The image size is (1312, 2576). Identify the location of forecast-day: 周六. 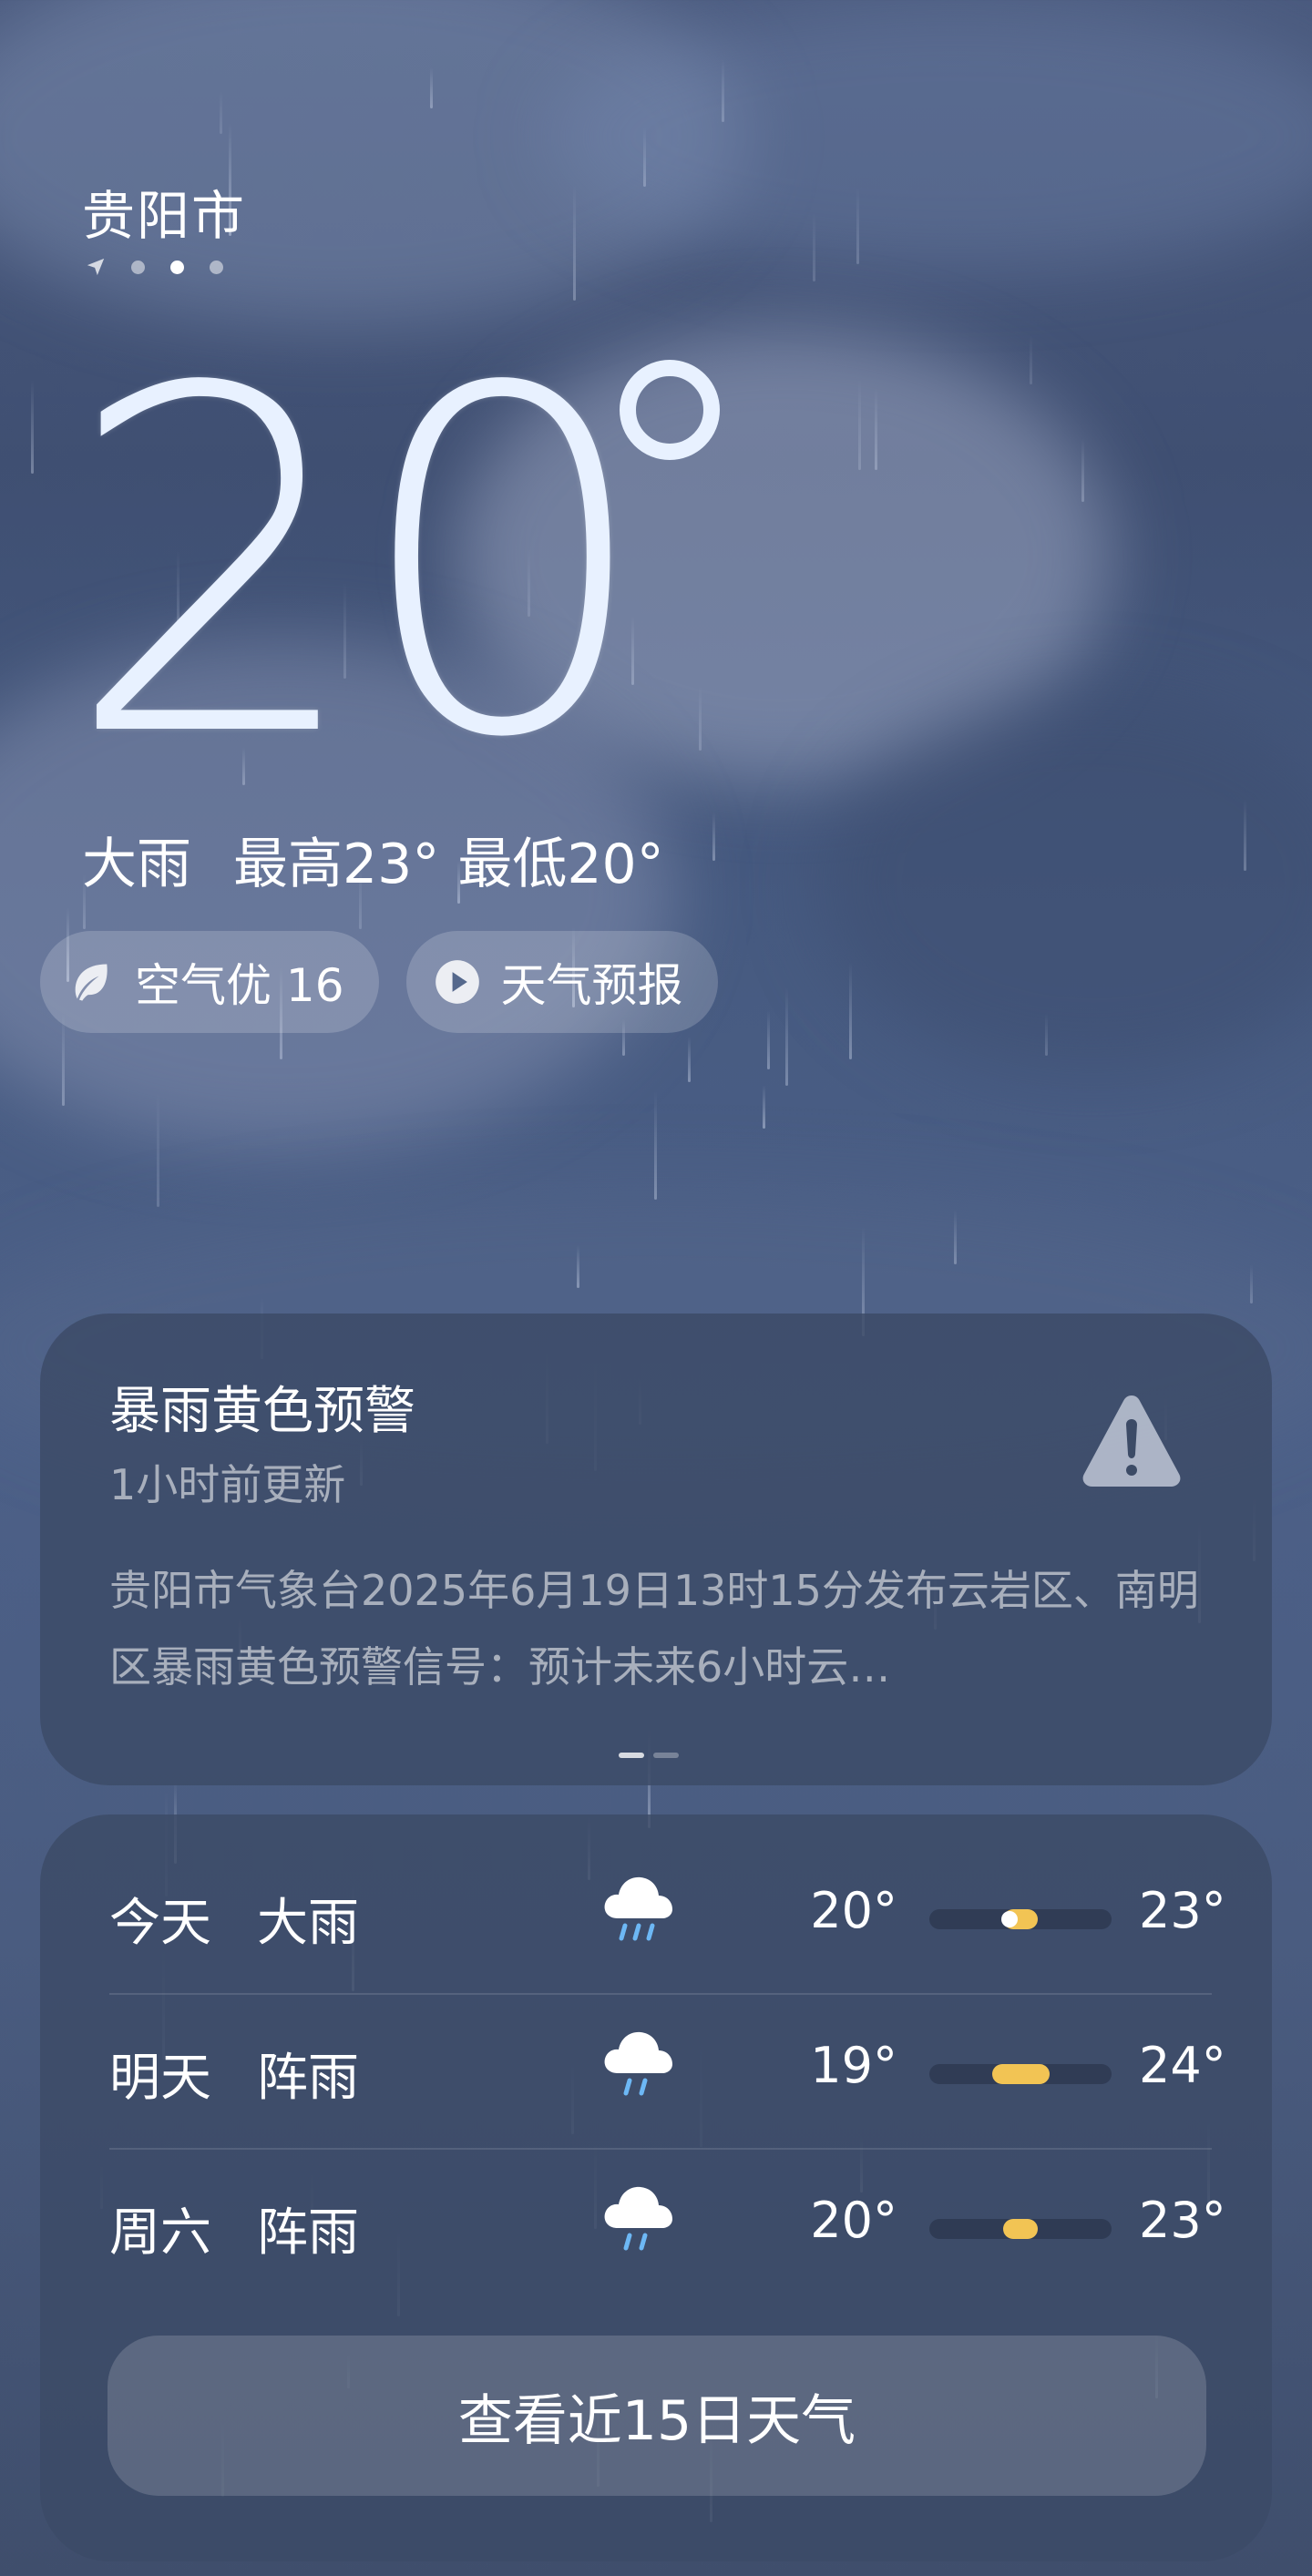
(160, 2233).